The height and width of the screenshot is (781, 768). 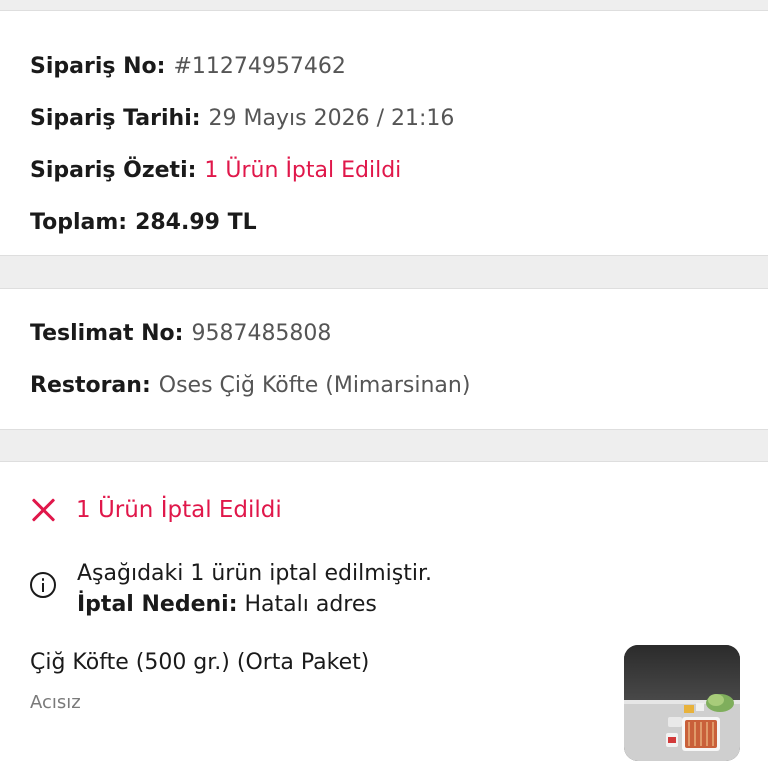 What do you see at coordinates (196, 222) in the screenshot?
I see `order-total-value: 284.99 TL` at bounding box center [196, 222].